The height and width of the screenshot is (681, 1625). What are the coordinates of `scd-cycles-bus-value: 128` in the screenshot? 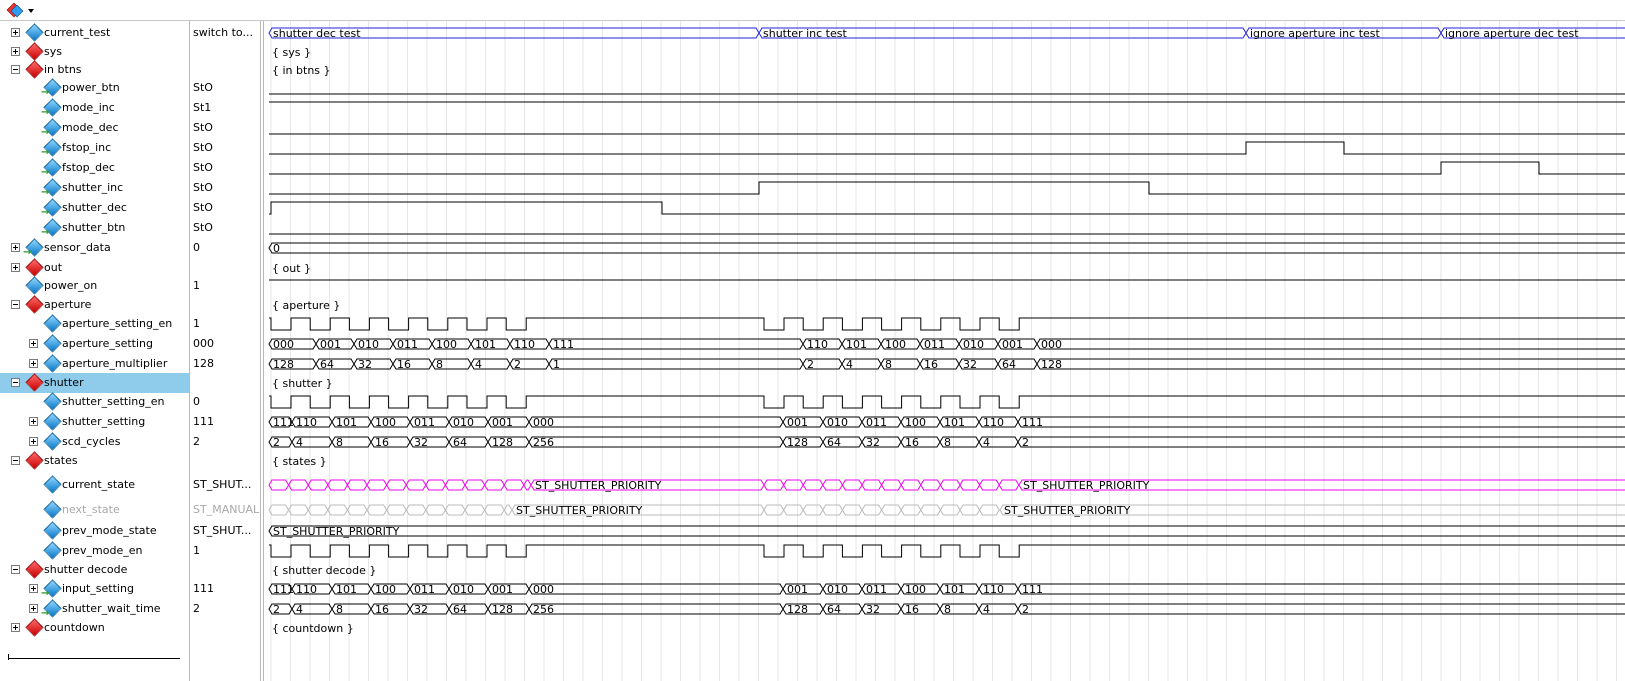 It's located at (797, 442).